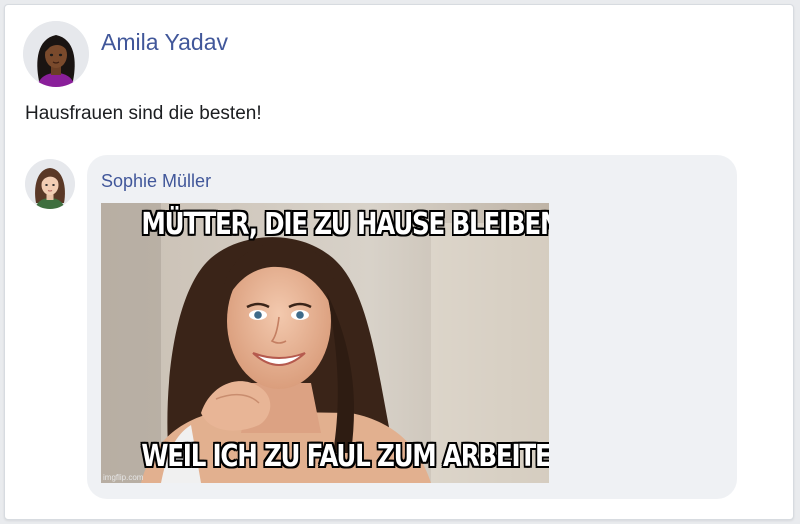 This screenshot has height=524, width=800. Describe the element at coordinates (156, 181) in the screenshot. I see `comment-author-name: Sophie Müller` at that location.